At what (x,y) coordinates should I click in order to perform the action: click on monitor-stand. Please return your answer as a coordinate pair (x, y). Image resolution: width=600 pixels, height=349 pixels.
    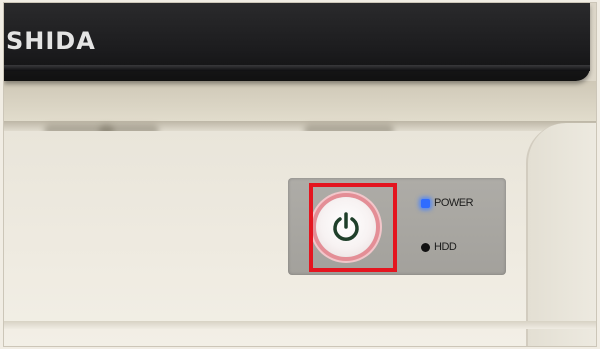
    Looking at the image, I should click on (300, 103).